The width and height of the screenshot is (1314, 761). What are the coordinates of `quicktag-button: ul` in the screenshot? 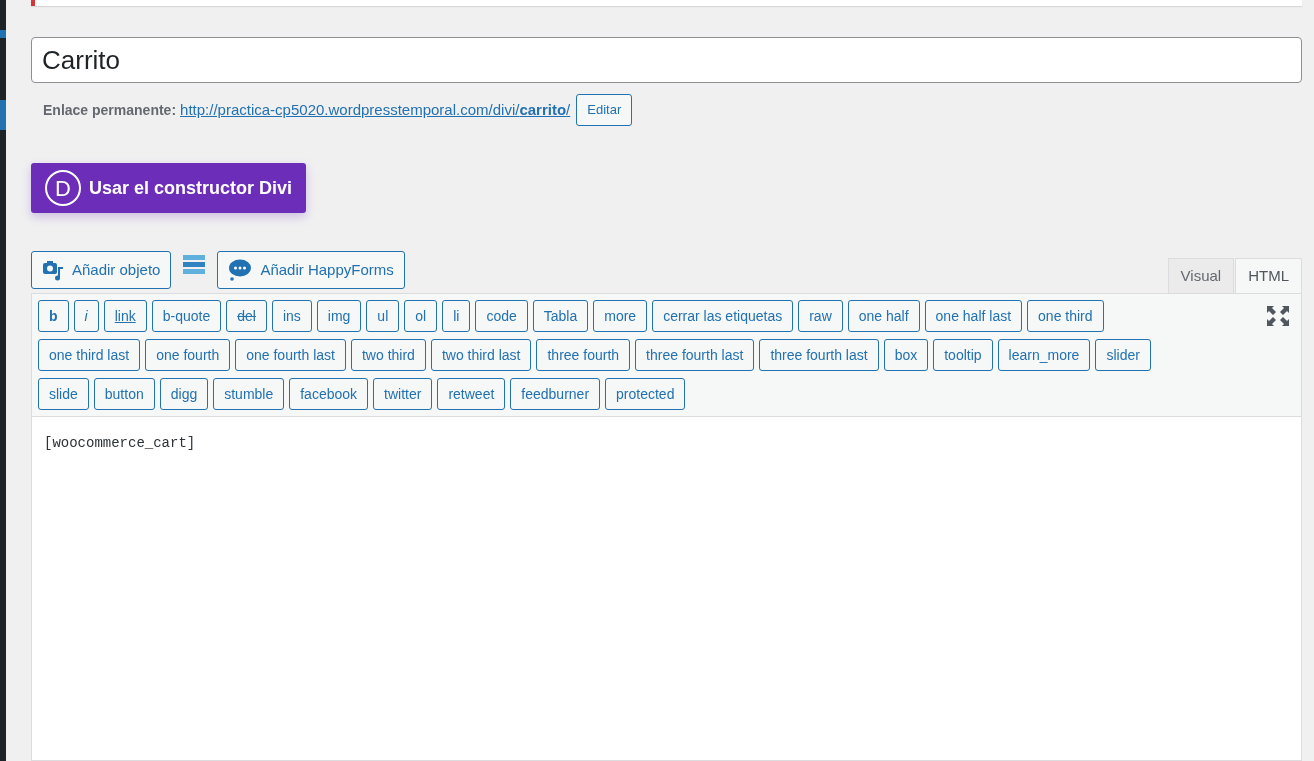 It's located at (383, 316).